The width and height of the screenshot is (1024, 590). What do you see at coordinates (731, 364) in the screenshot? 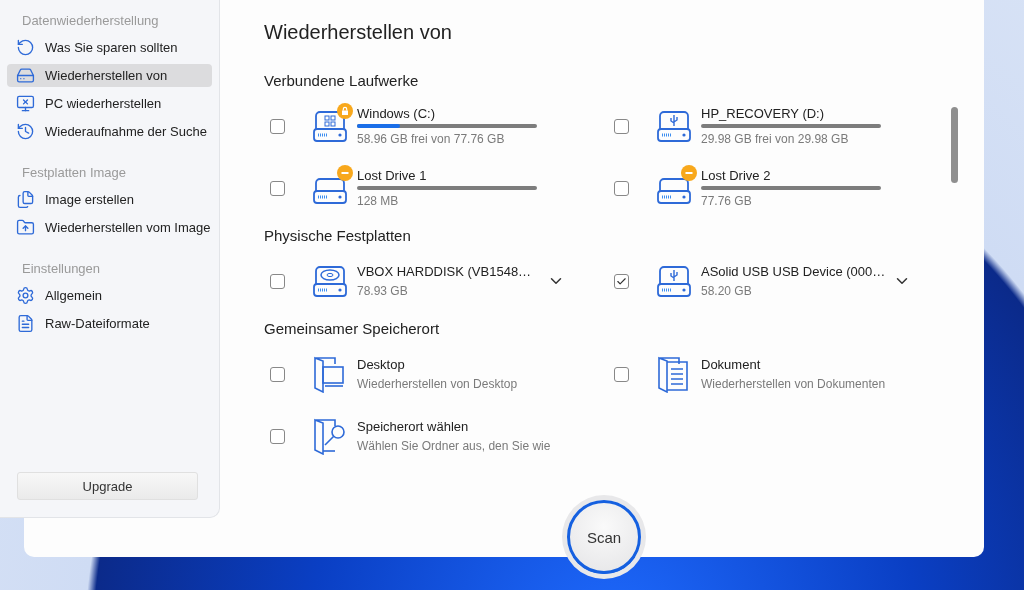
I see `item-name: Dokument` at bounding box center [731, 364].